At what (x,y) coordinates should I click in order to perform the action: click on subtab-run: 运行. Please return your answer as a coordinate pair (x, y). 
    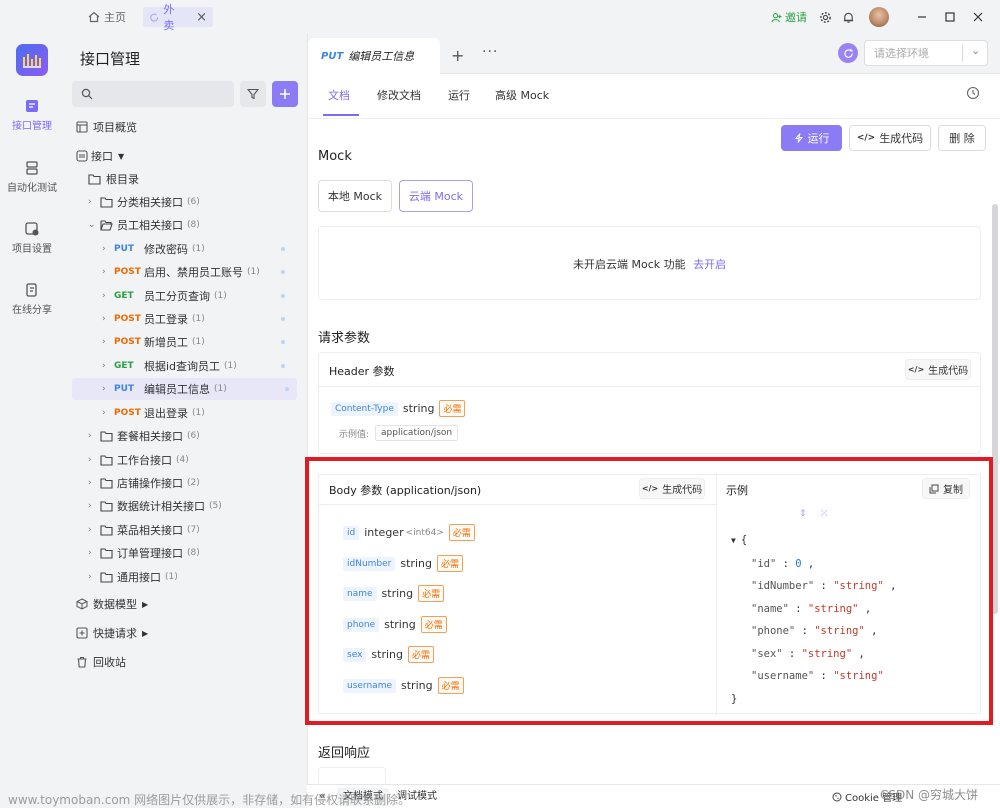
    Looking at the image, I should click on (459, 95).